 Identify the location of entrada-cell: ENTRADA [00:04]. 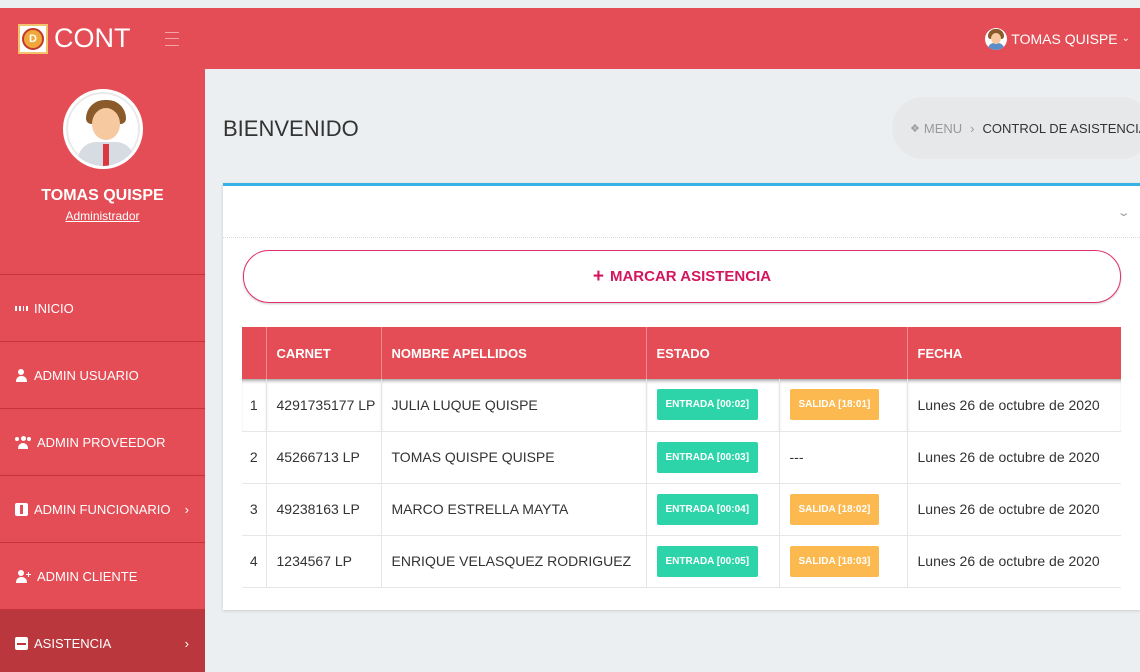
(713, 509).